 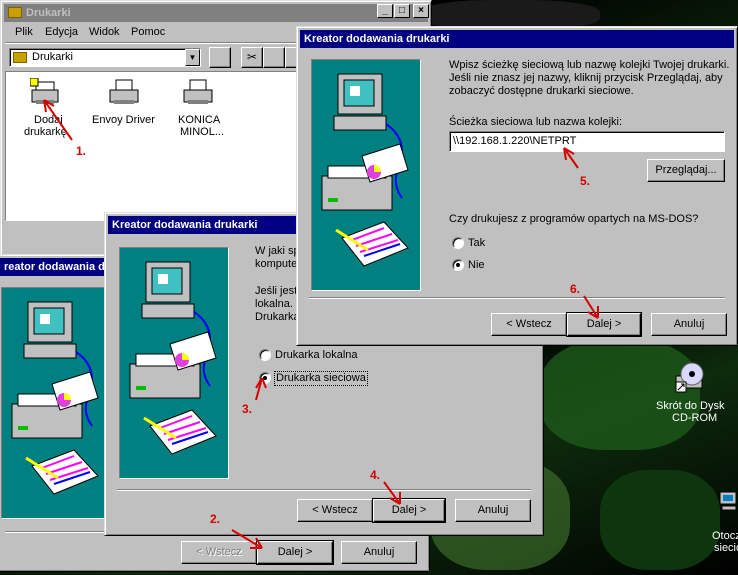 What do you see at coordinates (81, 151) in the screenshot?
I see `step-marker-1: 1.` at bounding box center [81, 151].